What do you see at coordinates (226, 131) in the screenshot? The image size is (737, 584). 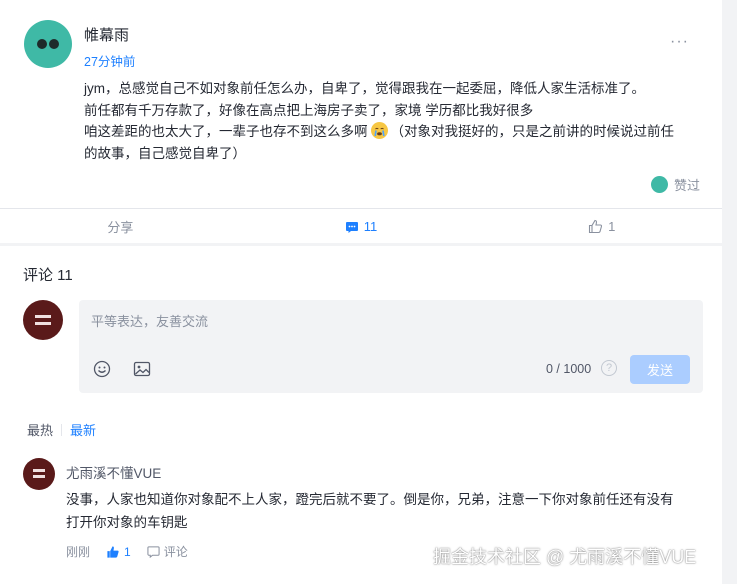 I see `post-line-text: 咱这差距的也太大了，一辈子也存不到这么多啊` at bounding box center [226, 131].